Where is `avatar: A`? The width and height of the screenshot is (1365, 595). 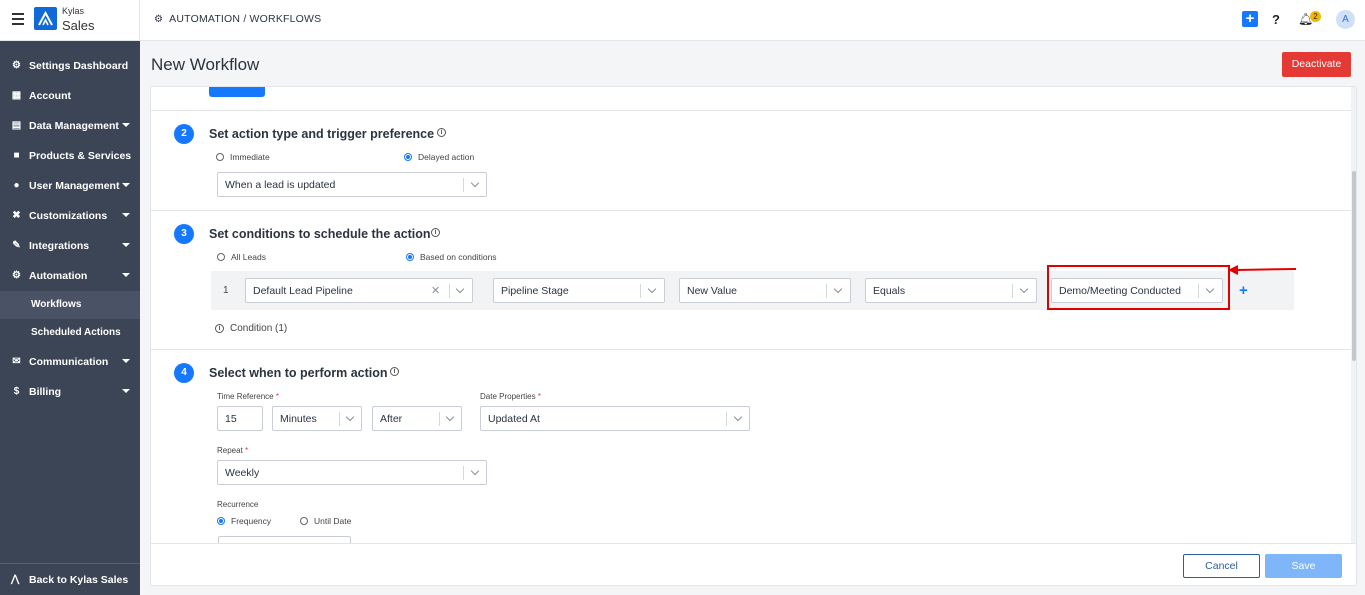
avatar: A is located at coordinates (1345, 19).